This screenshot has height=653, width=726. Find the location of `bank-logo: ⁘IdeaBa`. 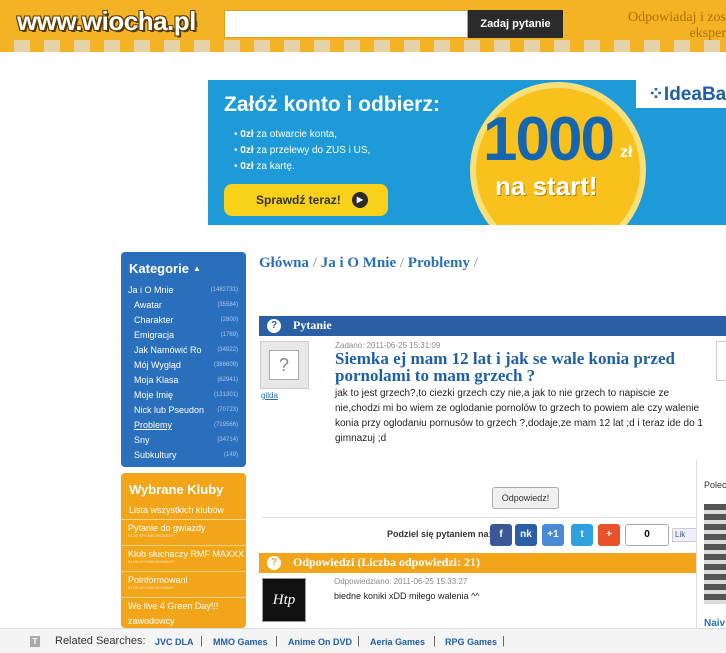

bank-logo: ⁘IdeaBa is located at coordinates (687, 94).